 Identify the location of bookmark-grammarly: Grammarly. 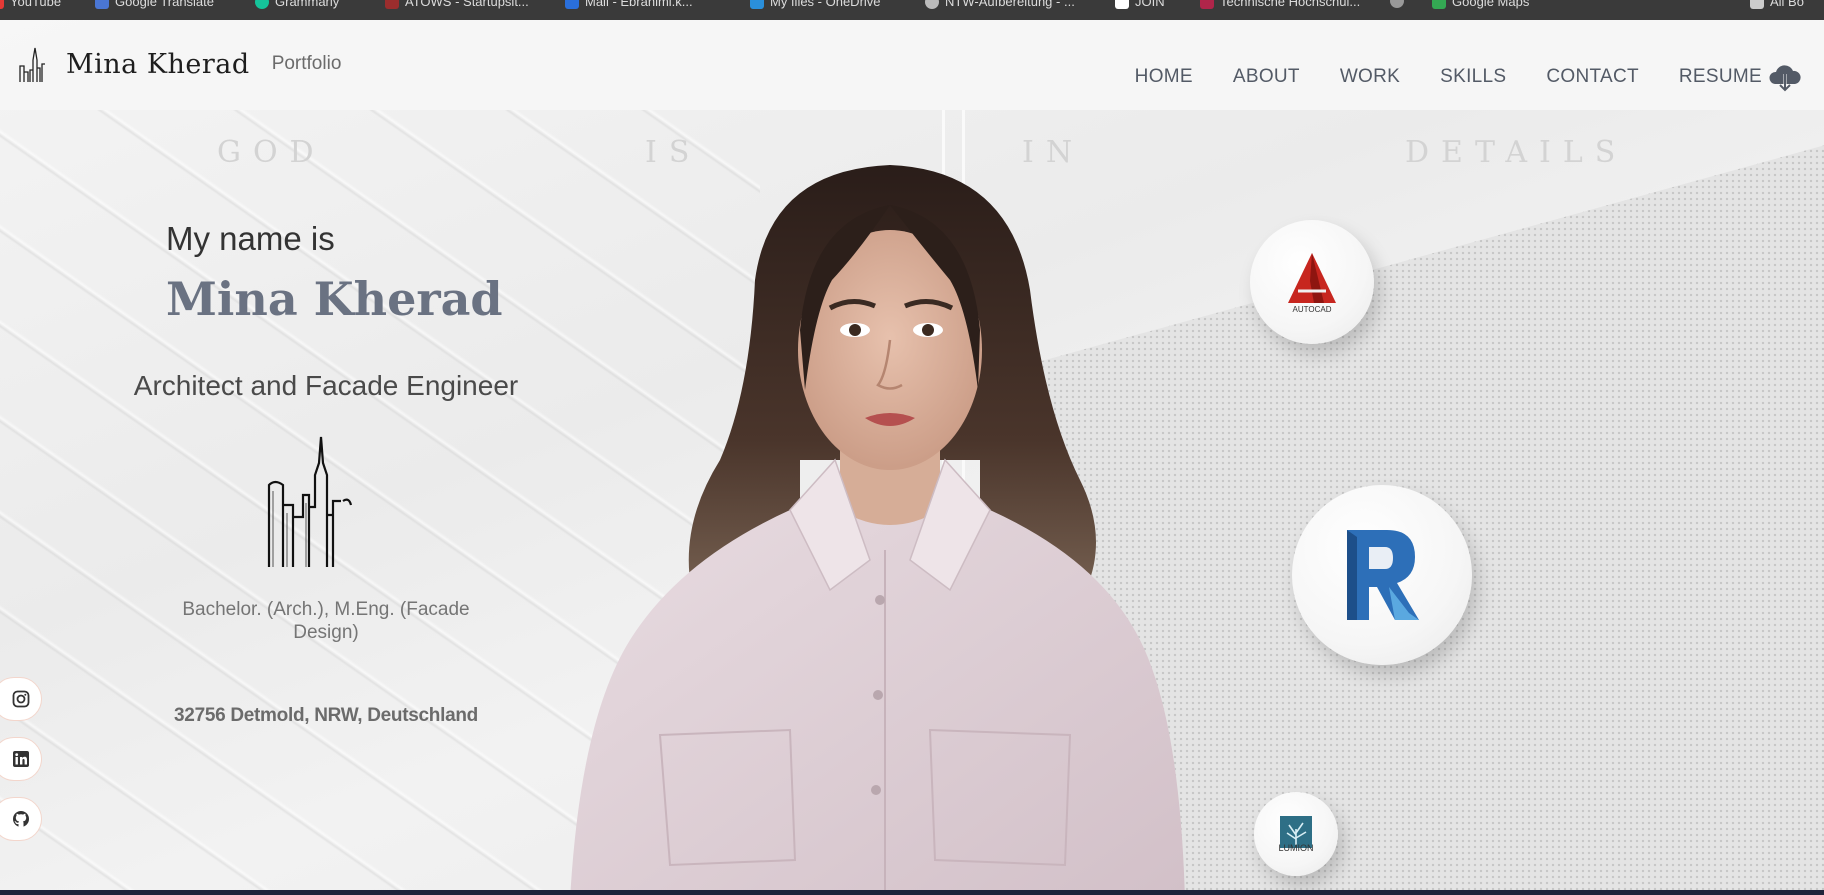
(297, 4).